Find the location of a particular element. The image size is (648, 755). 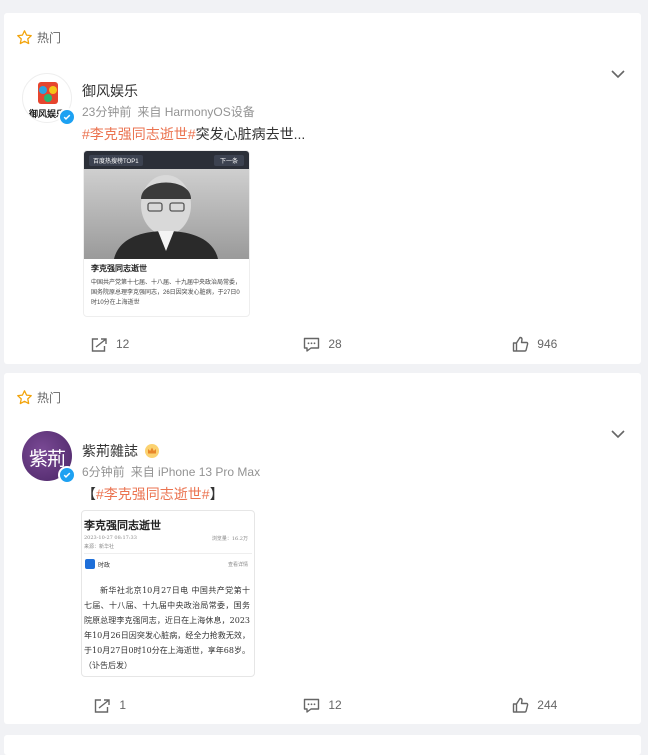

repost-button: 1 is located at coordinates (110, 705).